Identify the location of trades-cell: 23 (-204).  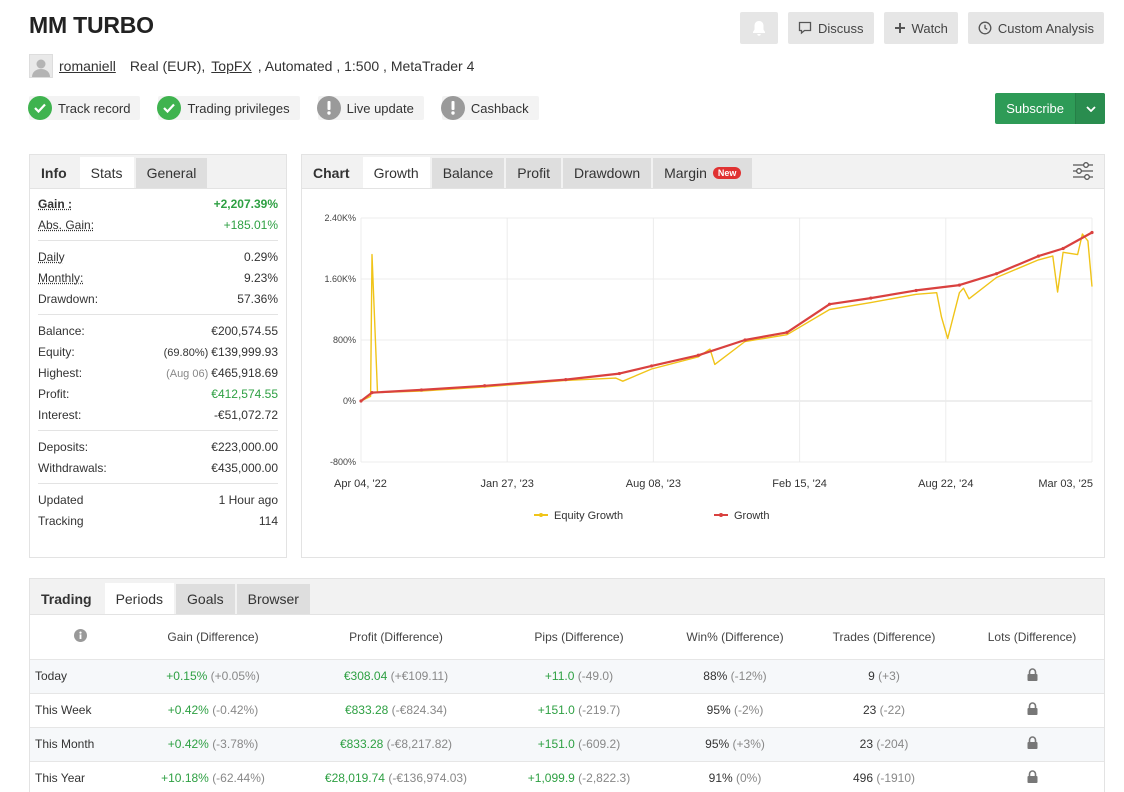
(884, 743).